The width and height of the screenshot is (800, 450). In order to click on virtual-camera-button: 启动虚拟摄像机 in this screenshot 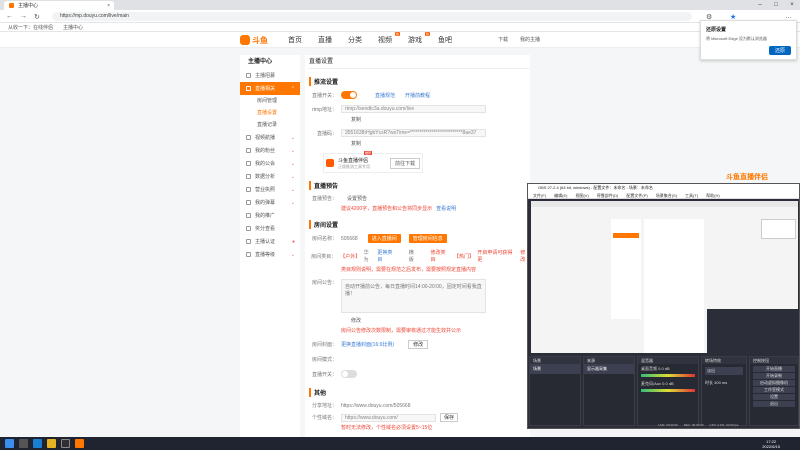, I will do `click(774, 383)`.